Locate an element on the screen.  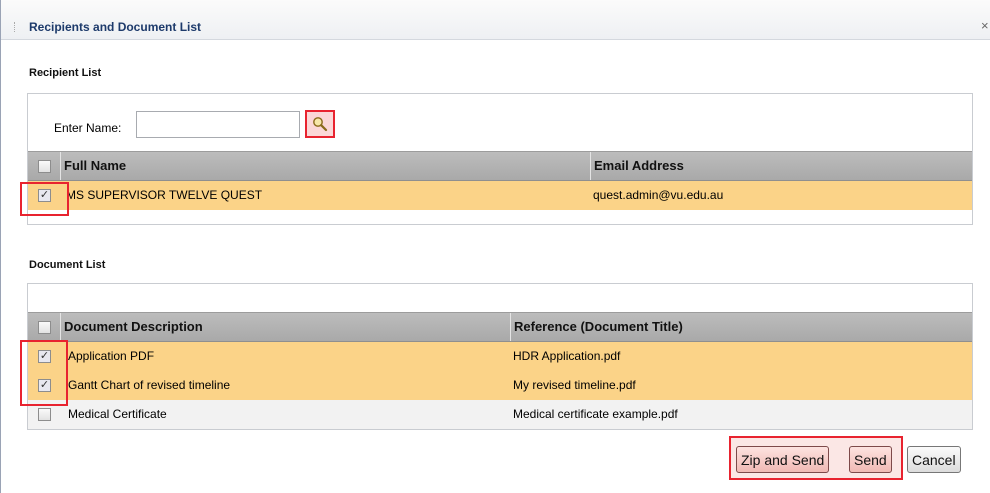
column-full-name: Full Name is located at coordinates (325, 166).